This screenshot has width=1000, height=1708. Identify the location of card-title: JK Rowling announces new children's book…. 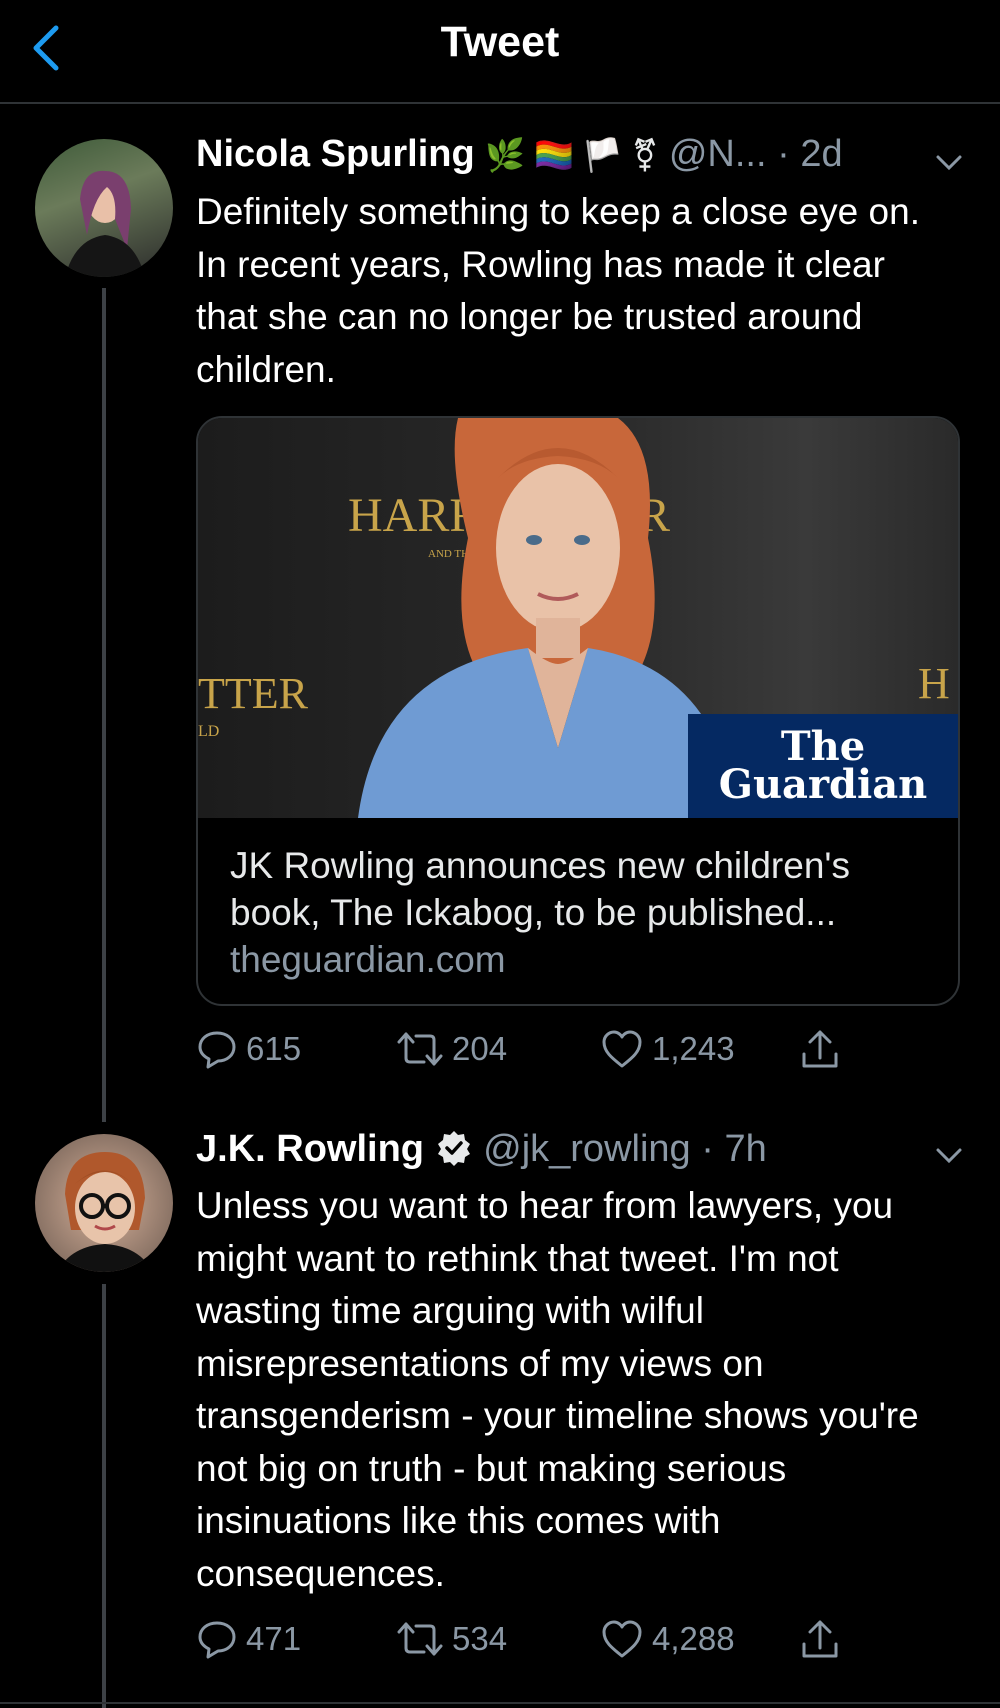
(540, 889).